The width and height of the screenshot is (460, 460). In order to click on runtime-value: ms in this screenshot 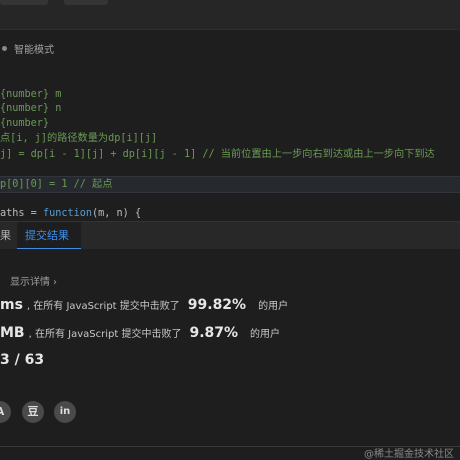, I will do `click(11, 305)`.